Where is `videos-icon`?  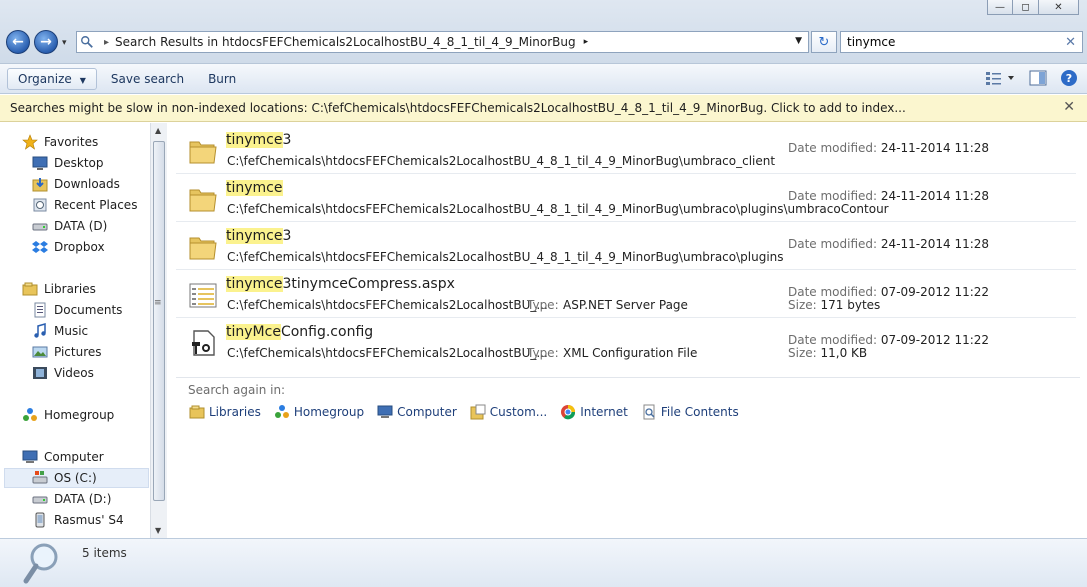
videos-icon is located at coordinates (40, 373).